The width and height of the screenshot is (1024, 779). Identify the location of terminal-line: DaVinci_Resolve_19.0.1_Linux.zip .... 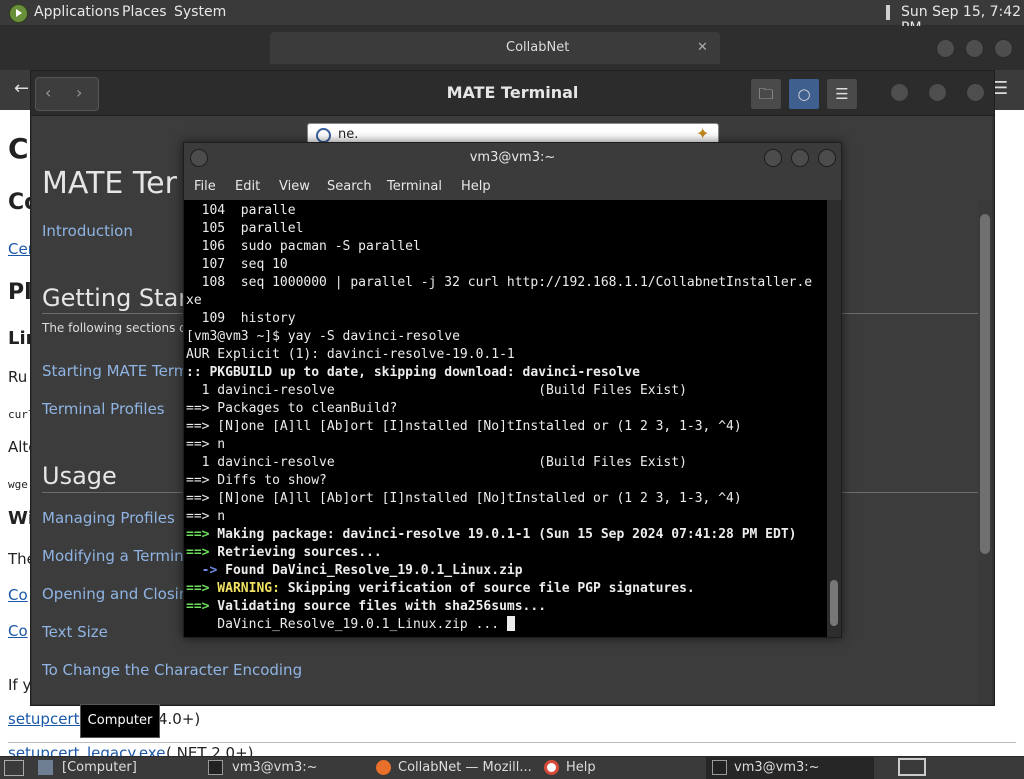
(350, 625).